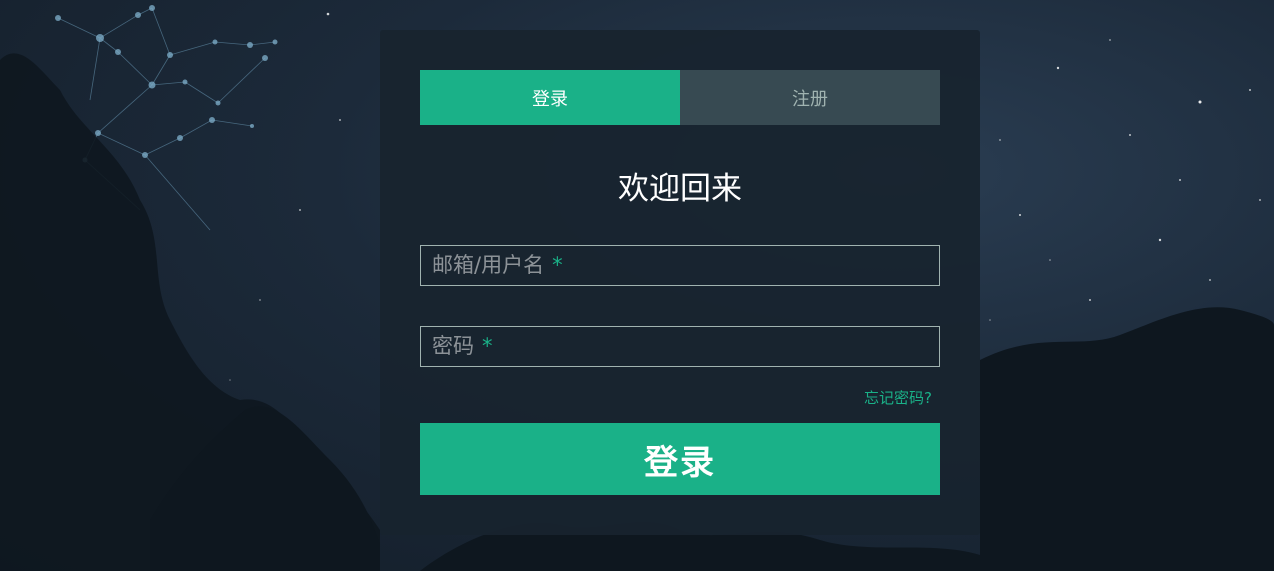  Describe the element at coordinates (680, 346) in the screenshot. I see `password-field: 密码 *` at that location.